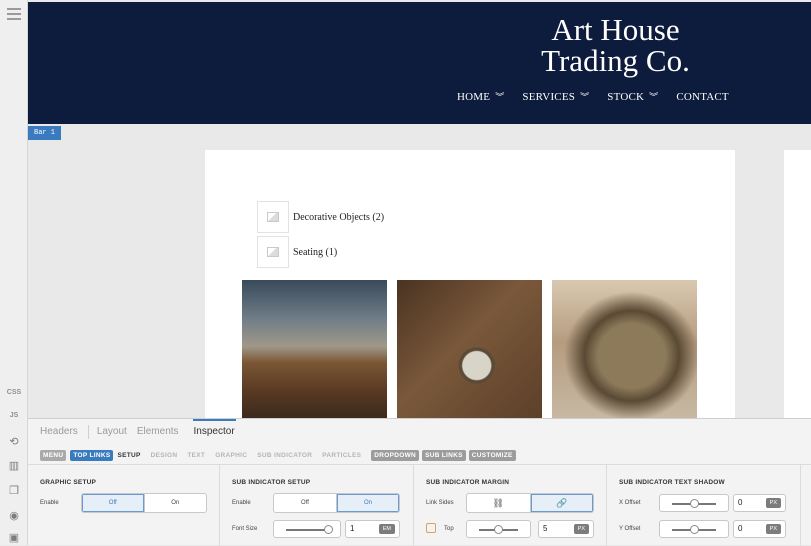 This screenshot has width=811, height=546. I want to click on x-offset-slider, so click(694, 503).